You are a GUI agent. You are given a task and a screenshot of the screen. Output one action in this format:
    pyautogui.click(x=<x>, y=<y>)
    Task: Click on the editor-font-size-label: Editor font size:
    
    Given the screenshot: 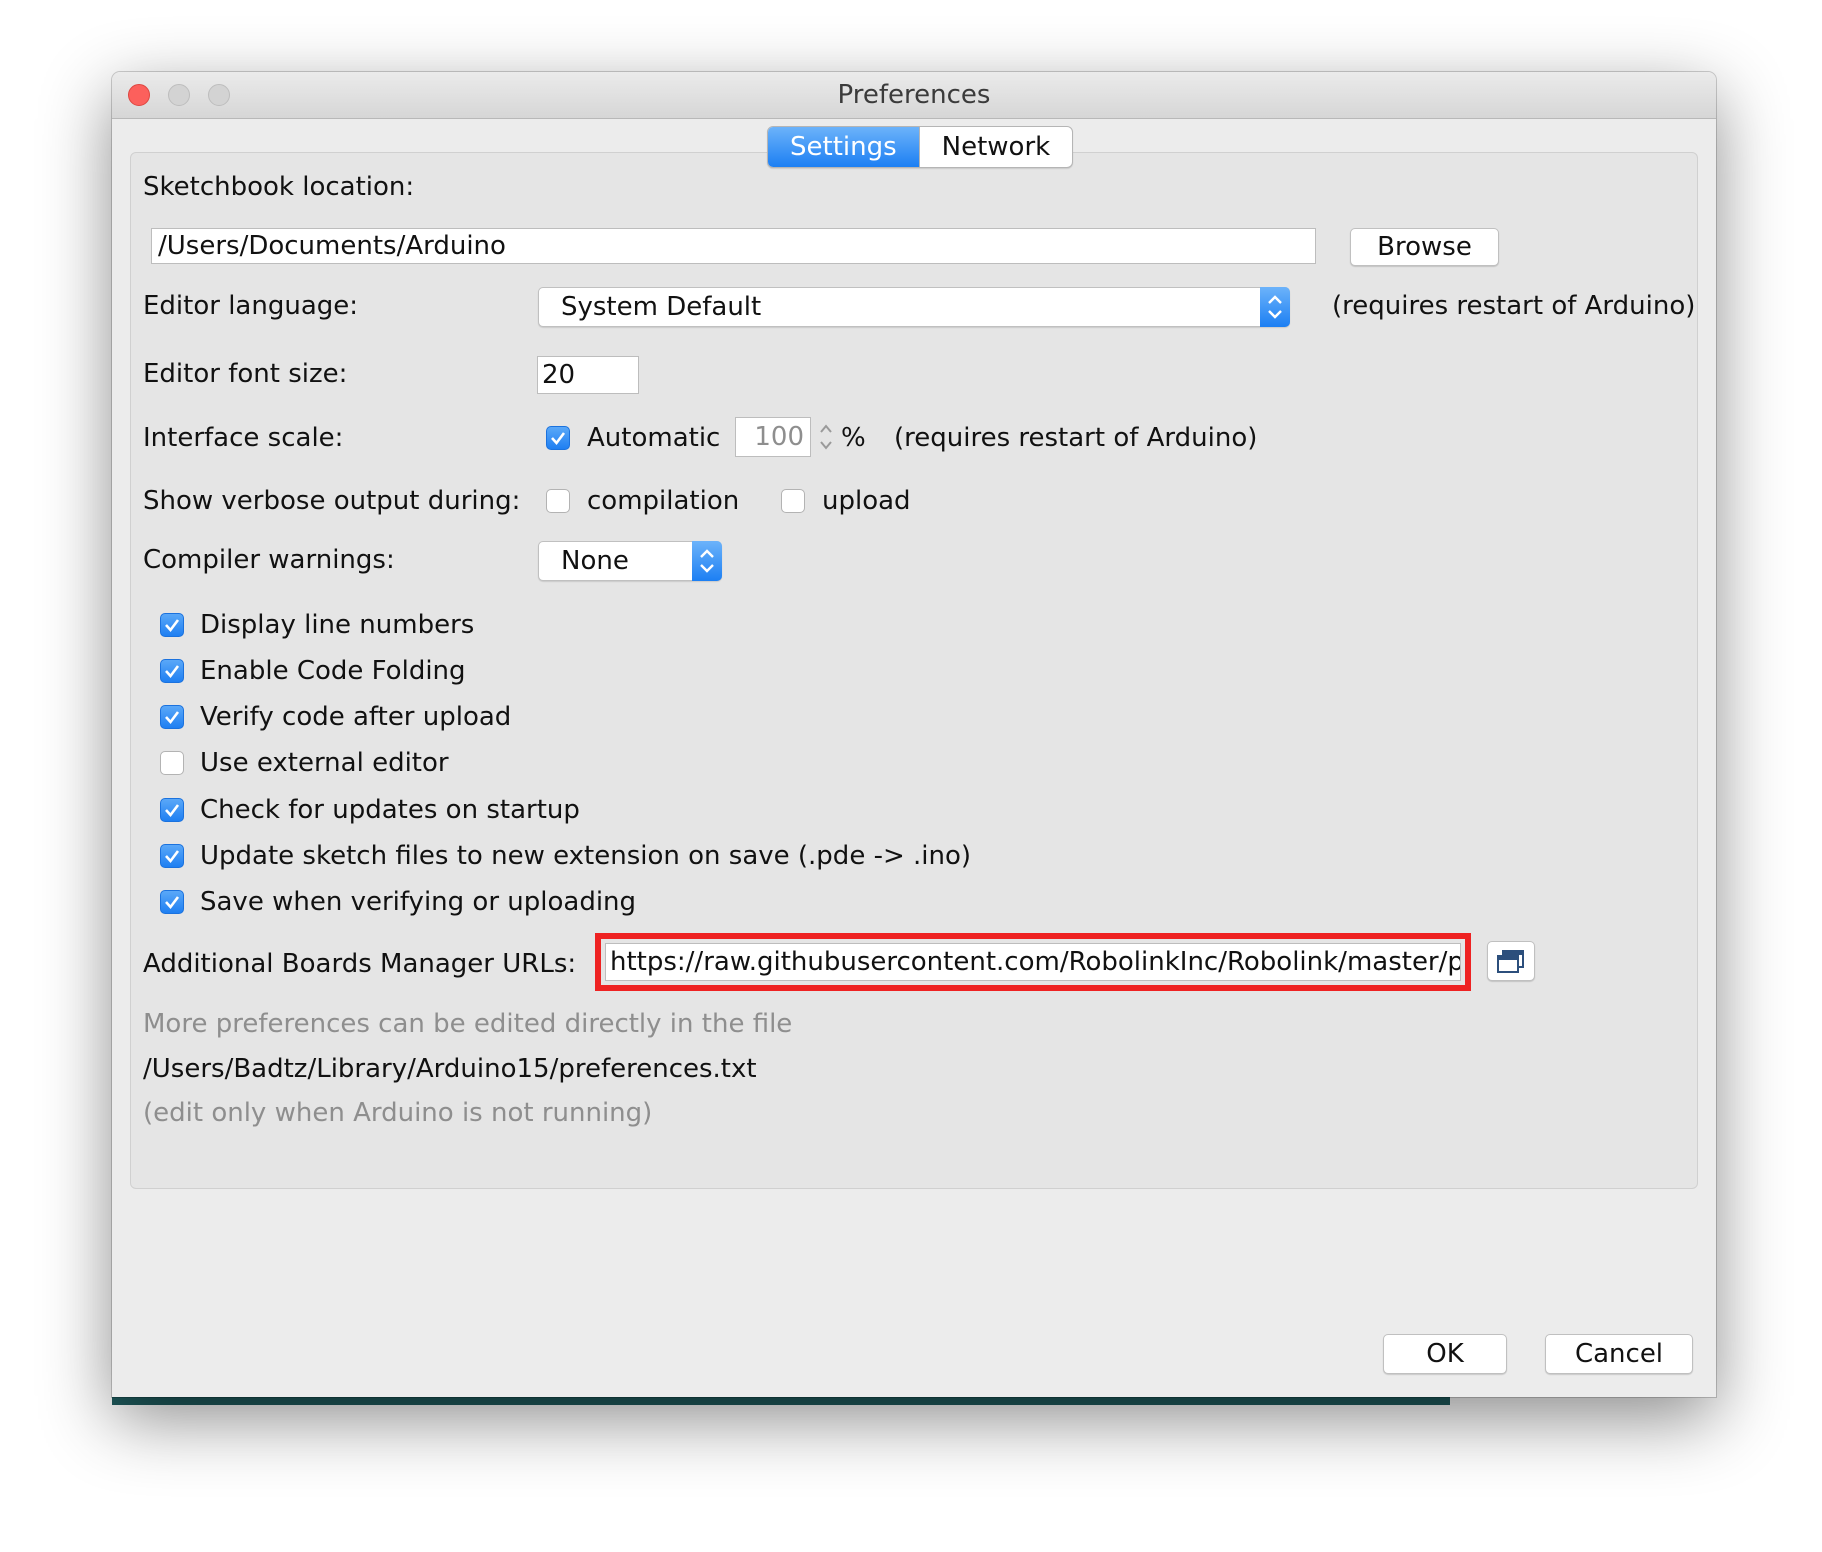 What is the action you would take?
    pyautogui.click(x=245, y=374)
    